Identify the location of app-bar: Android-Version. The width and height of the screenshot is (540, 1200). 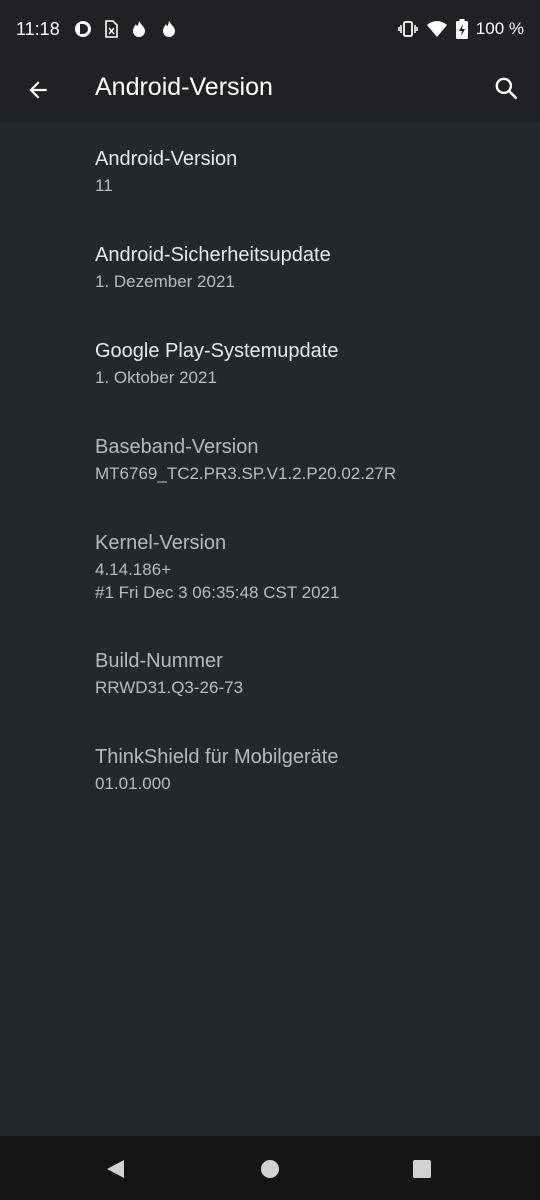
(270, 90).